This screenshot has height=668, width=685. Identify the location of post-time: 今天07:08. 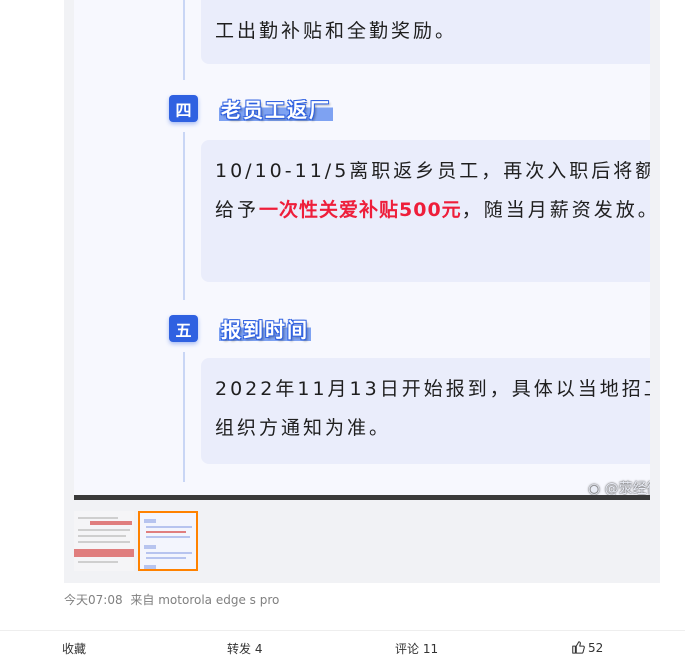
(93, 600).